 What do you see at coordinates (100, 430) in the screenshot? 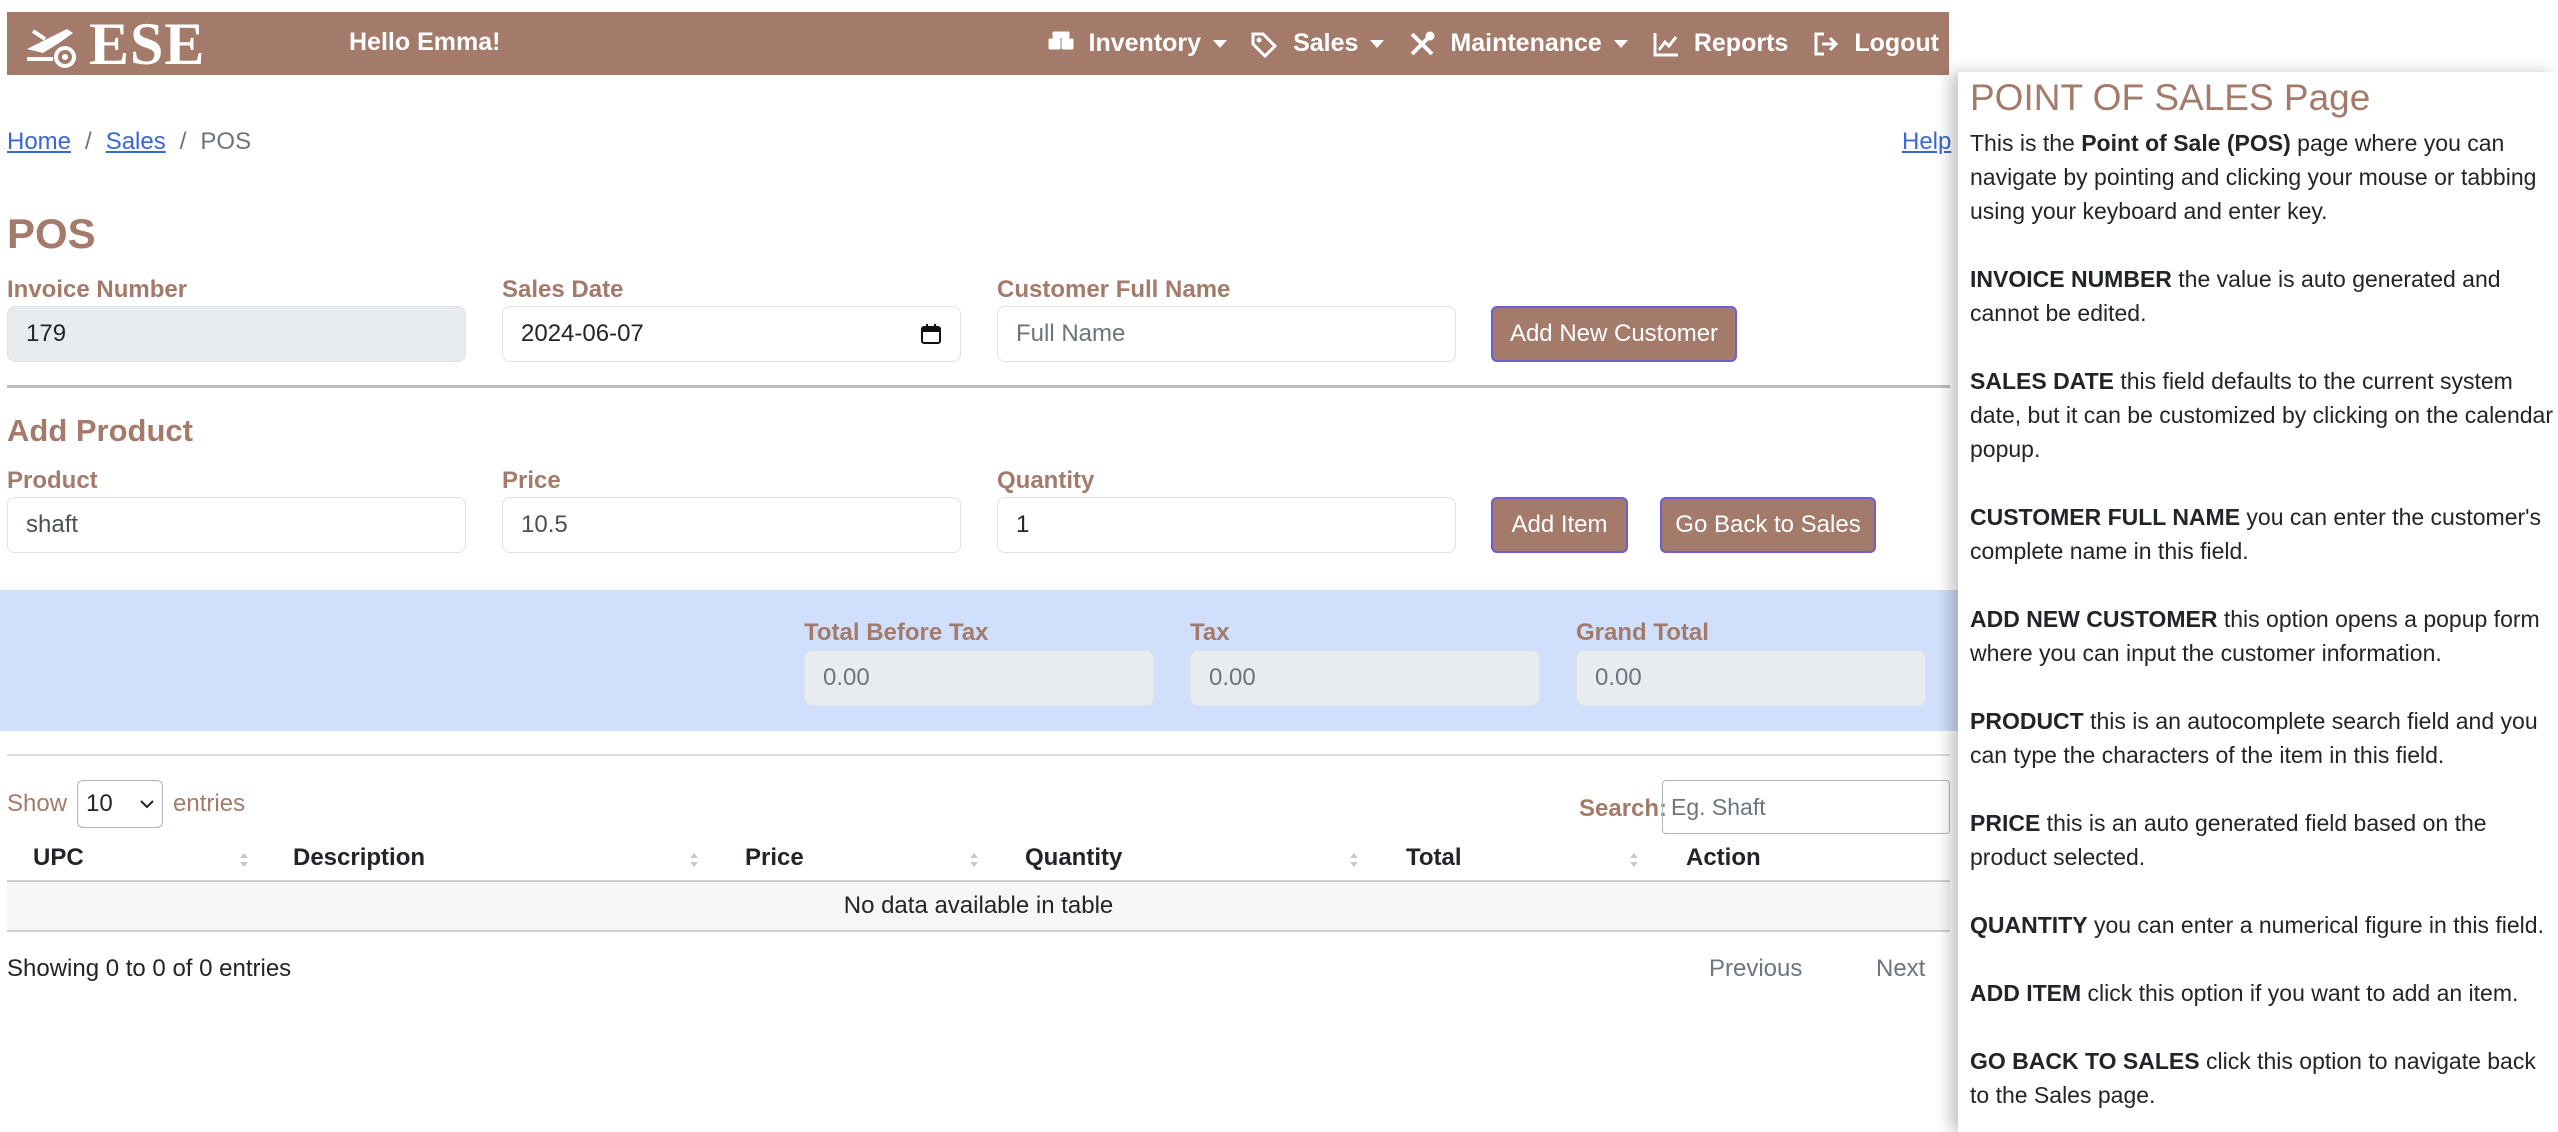
I see `add-product-title: Add Product` at bounding box center [100, 430].